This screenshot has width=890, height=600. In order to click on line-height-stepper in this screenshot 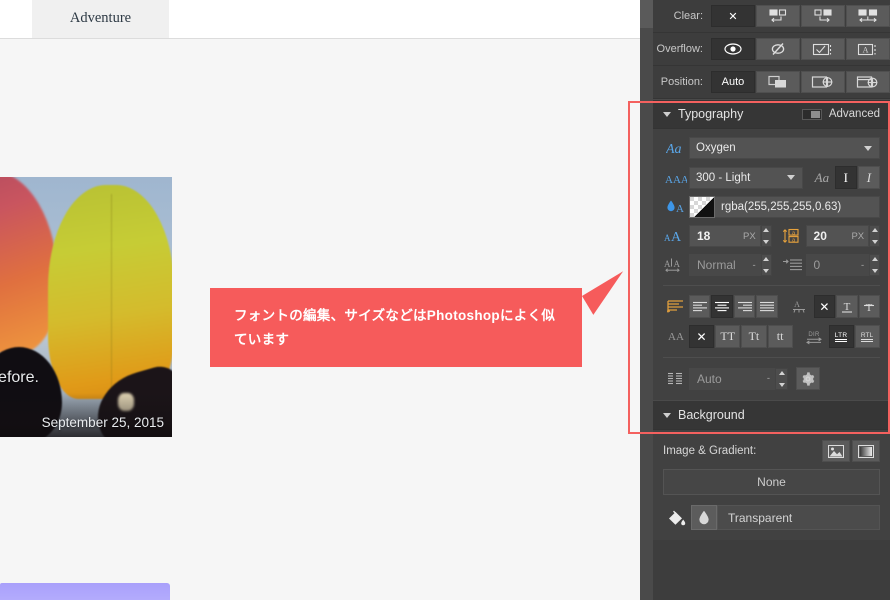, I will do `click(874, 236)`.